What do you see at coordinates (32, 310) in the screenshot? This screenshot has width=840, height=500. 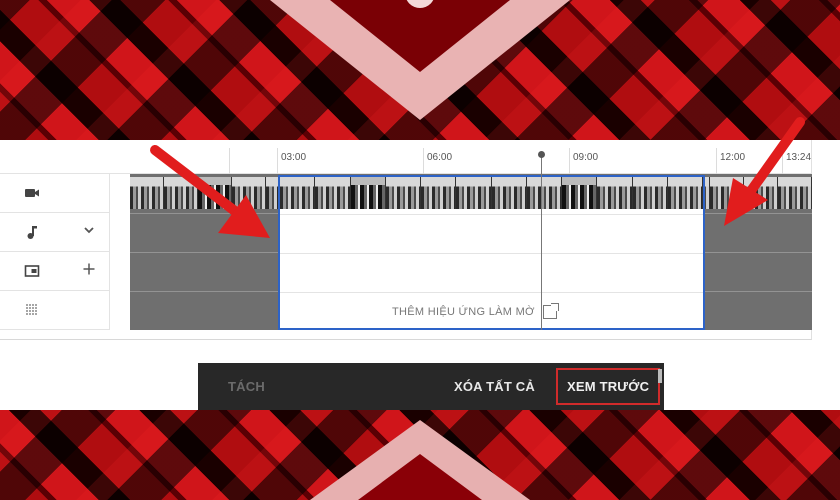 I see `blur-grid-icon` at bounding box center [32, 310].